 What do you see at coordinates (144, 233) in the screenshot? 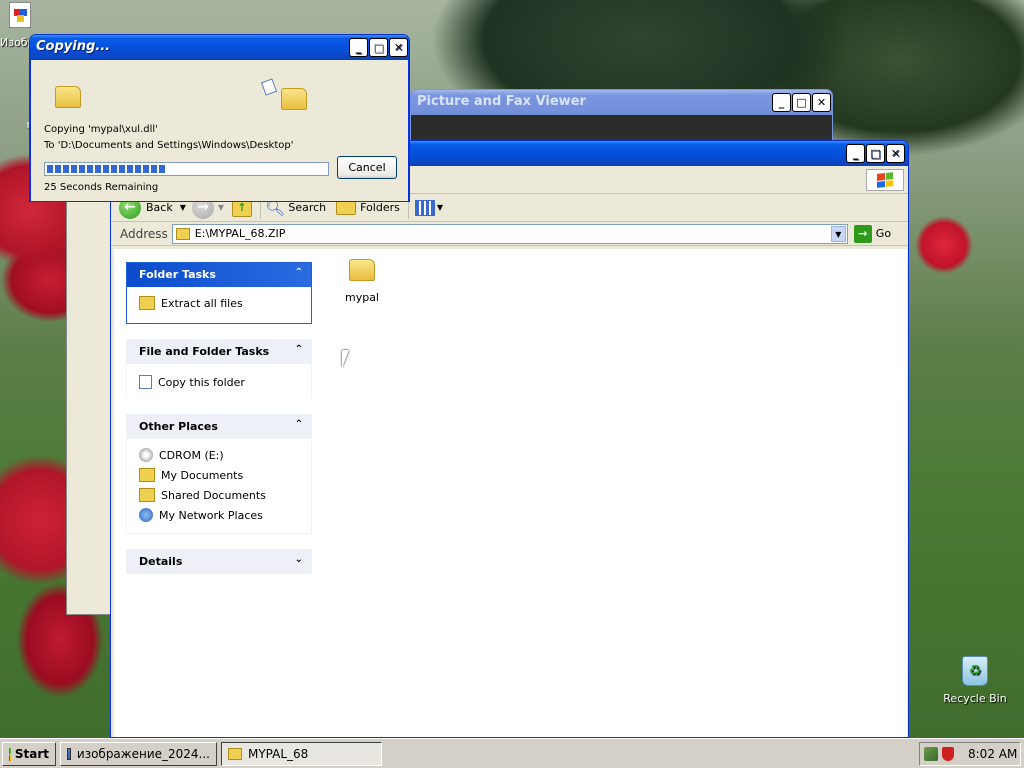
I see `address-label: Address` at bounding box center [144, 233].